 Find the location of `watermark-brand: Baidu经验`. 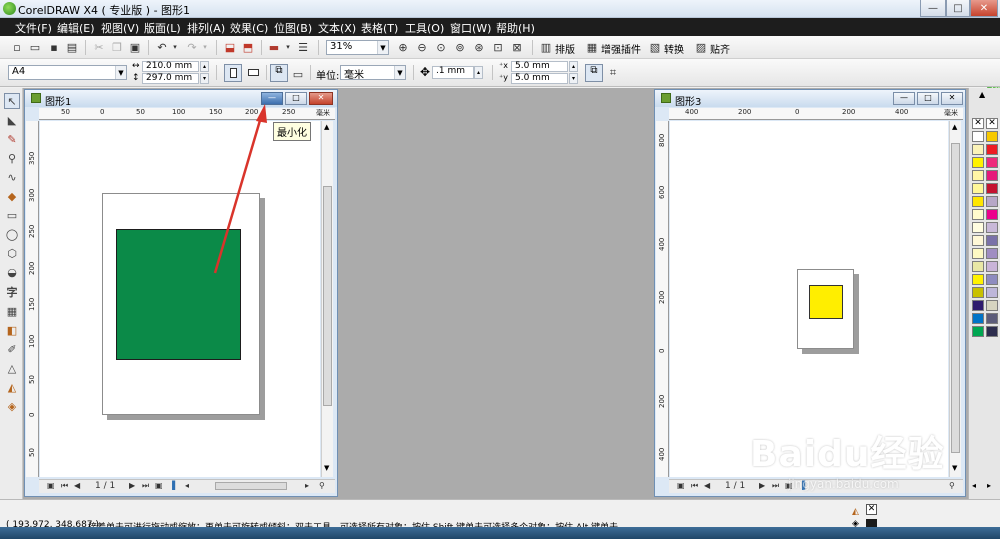

watermark-brand: Baidu经验 is located at coordinates (847, 454).